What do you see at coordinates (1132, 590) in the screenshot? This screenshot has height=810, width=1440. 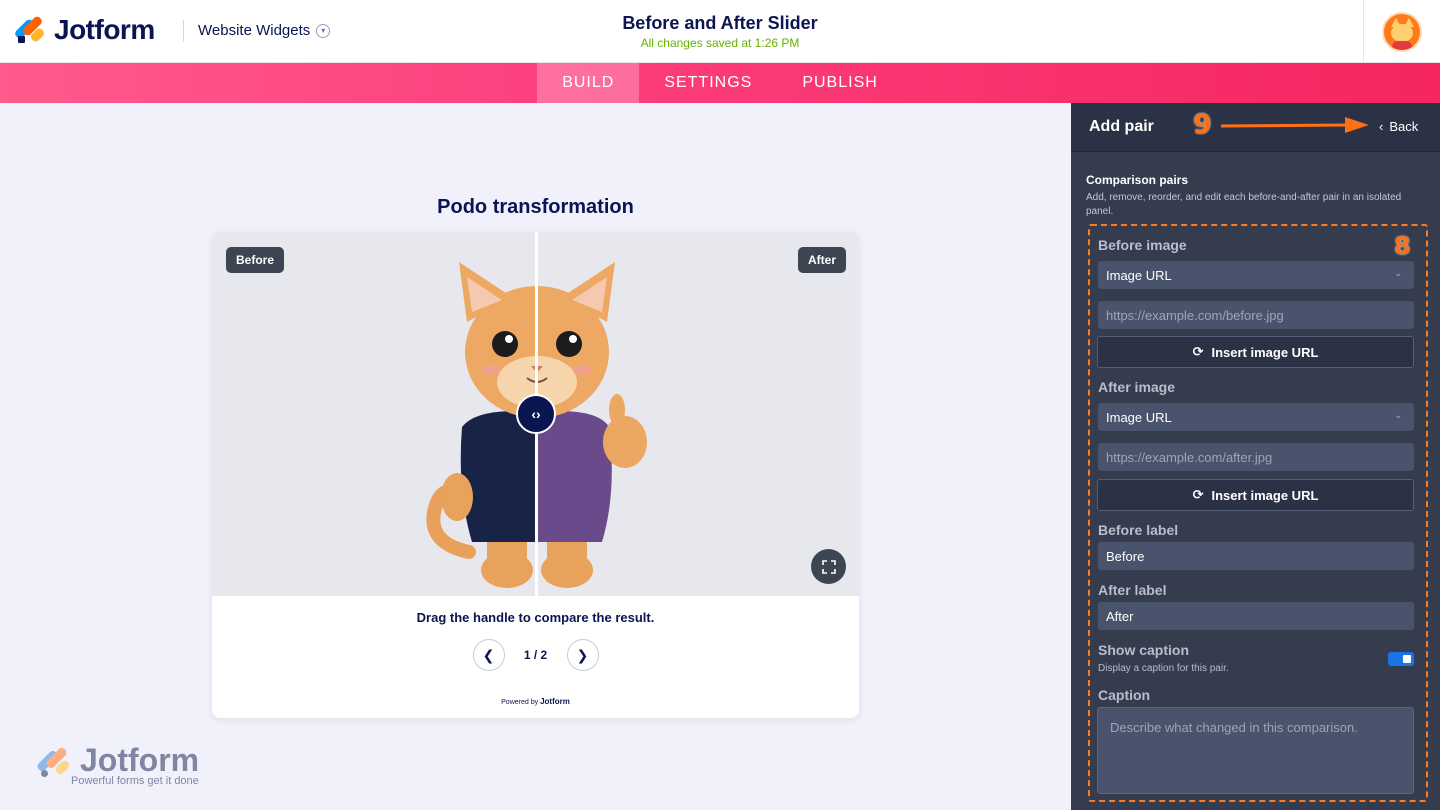 I see `after-label-title: After label` at bounding box center [1132, 590].